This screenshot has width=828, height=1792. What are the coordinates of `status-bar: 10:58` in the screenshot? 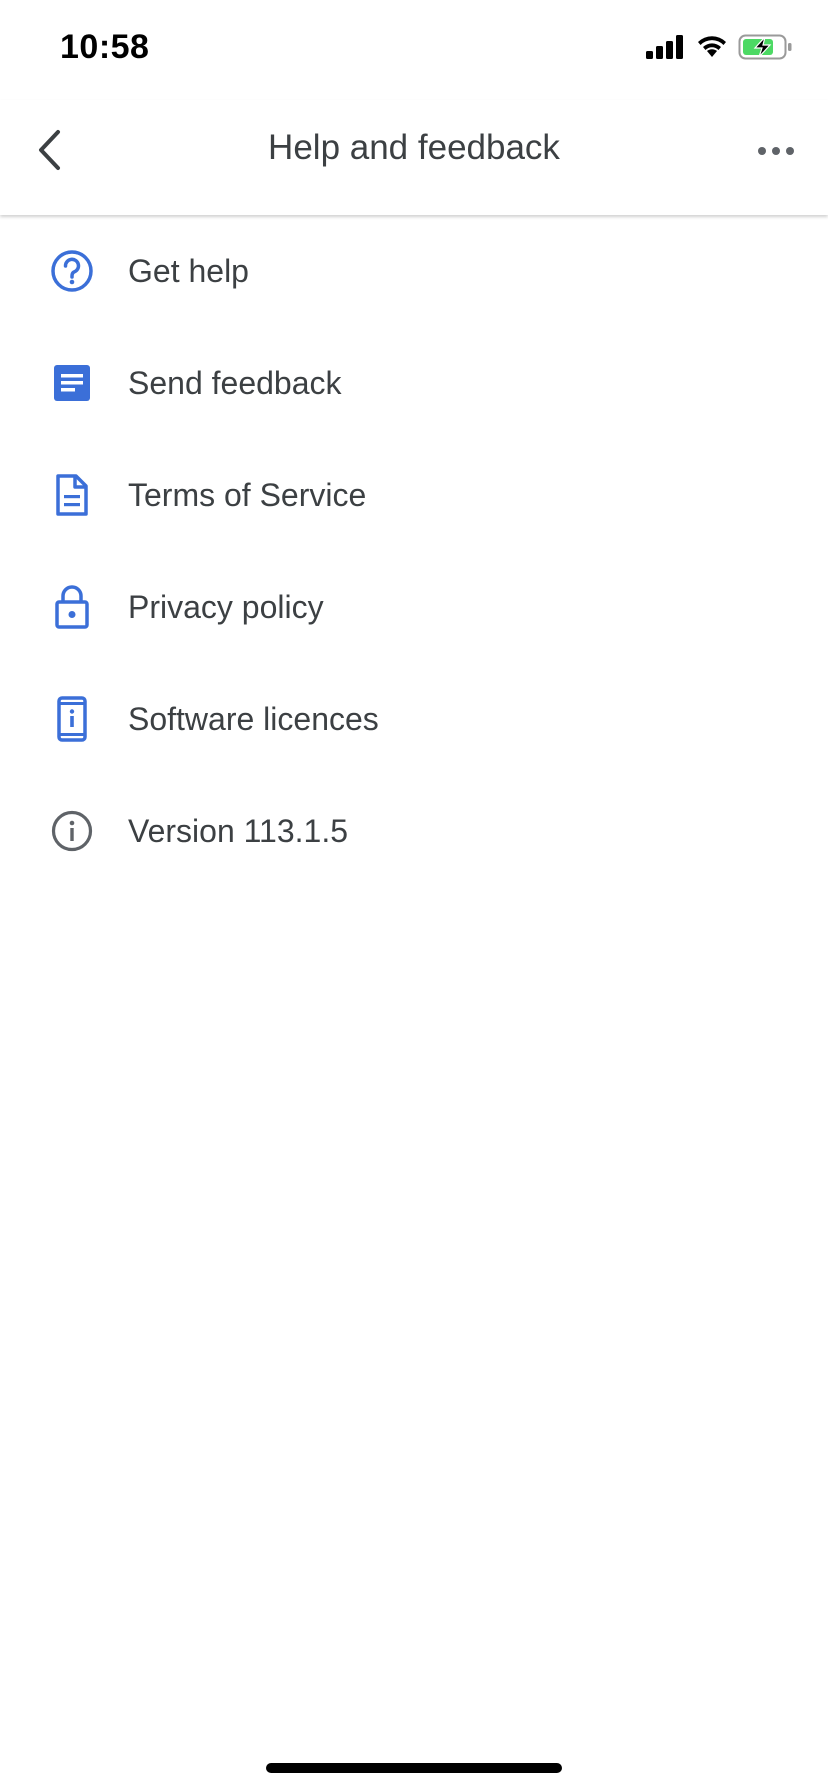 It's located at (414, 50).